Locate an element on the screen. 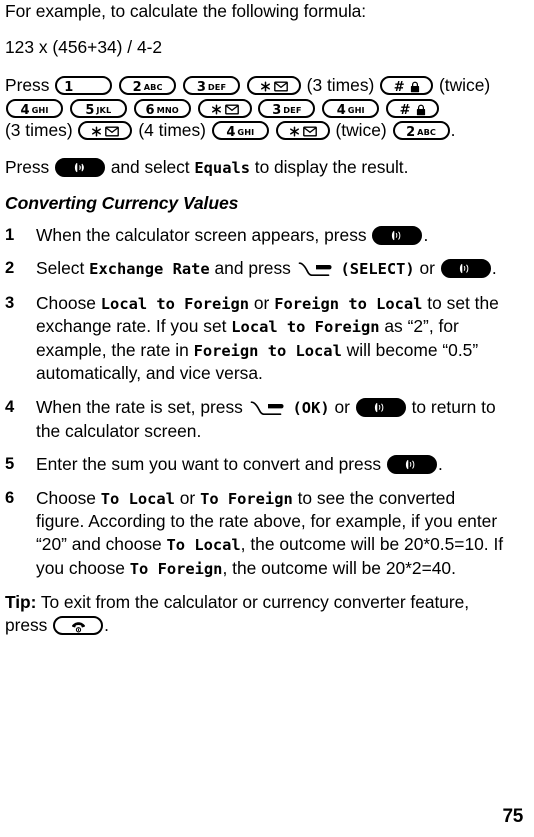  page-number: 75 is located at coordinates (512, 816).